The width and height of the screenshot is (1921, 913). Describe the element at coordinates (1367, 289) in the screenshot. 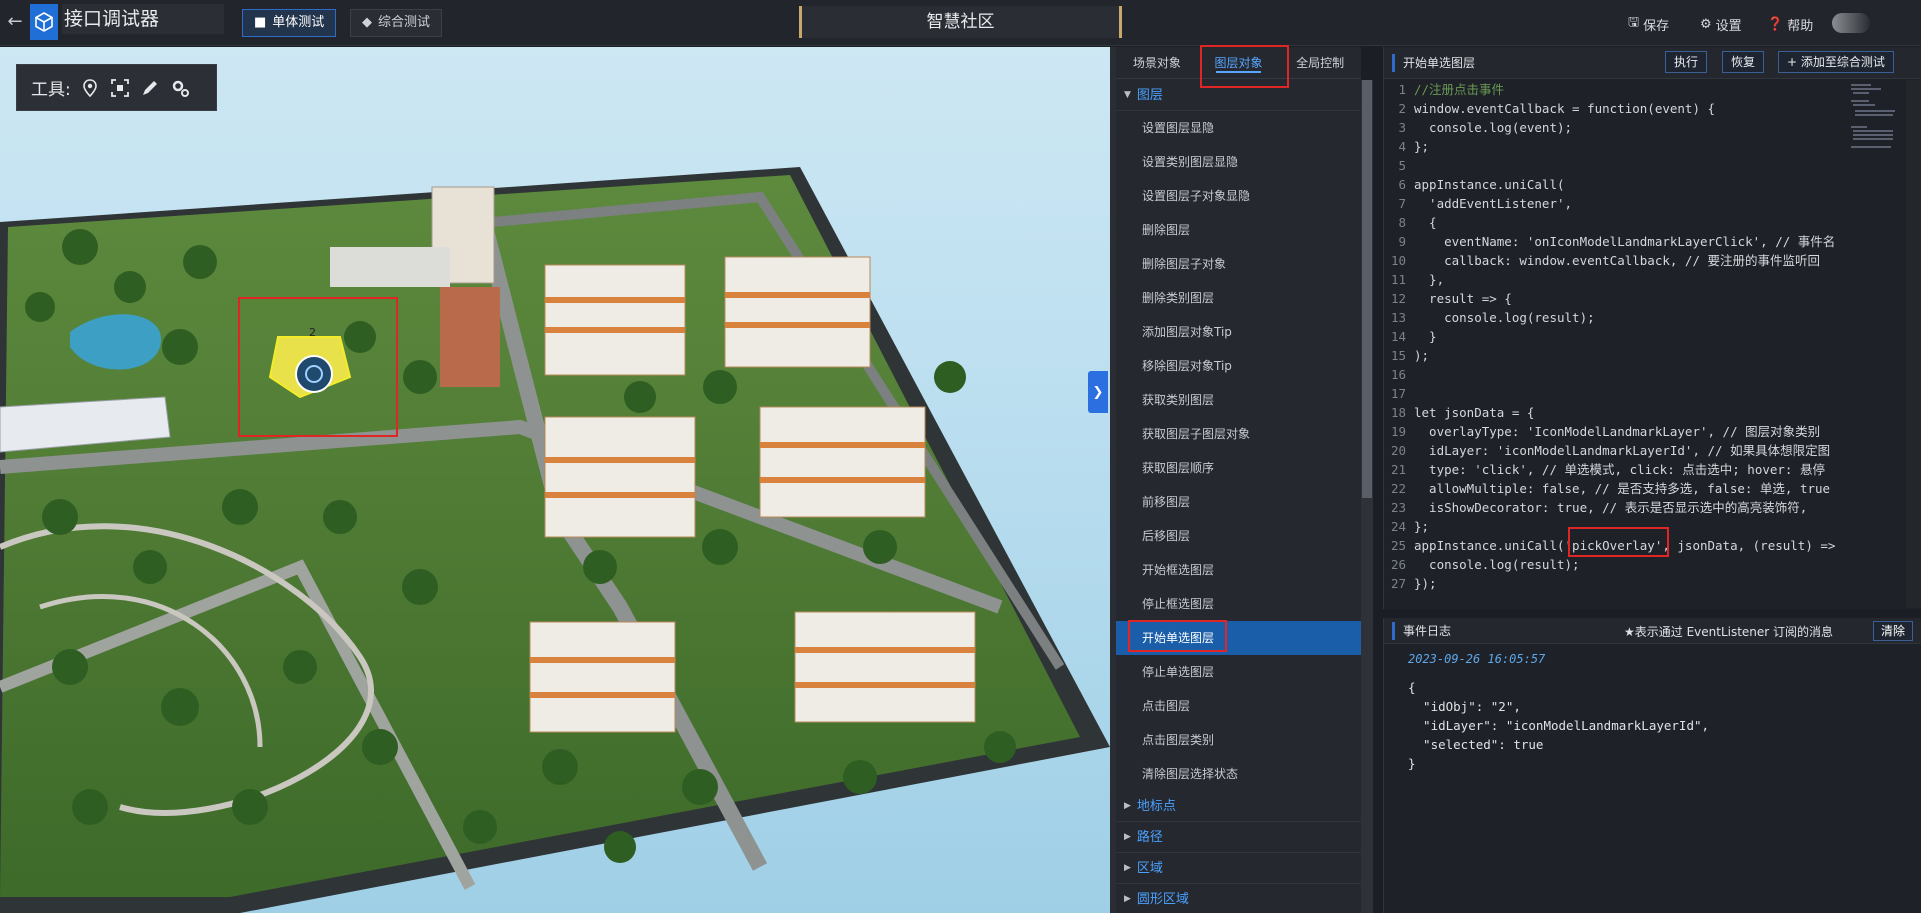

I see `api-list-scroll-thumb` at that location.